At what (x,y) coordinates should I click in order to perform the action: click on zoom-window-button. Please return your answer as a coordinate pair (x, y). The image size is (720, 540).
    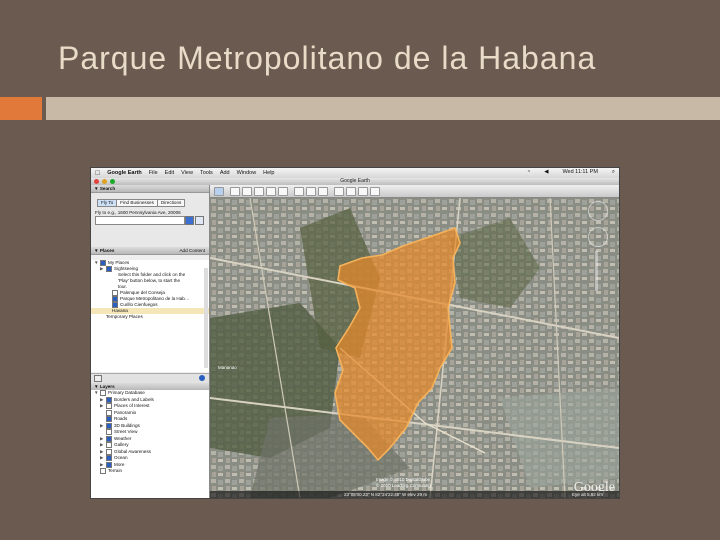
    Looking at the image, I should click on (112, 181).